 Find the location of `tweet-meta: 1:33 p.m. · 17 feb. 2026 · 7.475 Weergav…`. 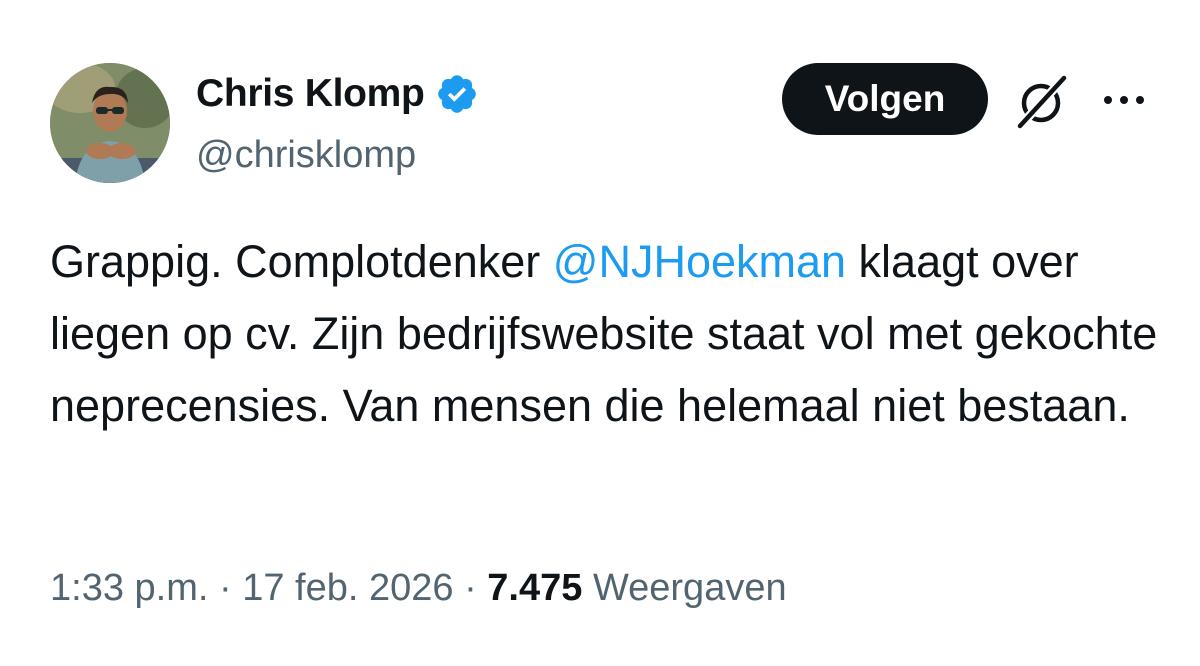

tweet-meta: 1:33 p.m. · 17 feb. 2026 · 7.475 Weergav… is located at coordinates (418, 588).